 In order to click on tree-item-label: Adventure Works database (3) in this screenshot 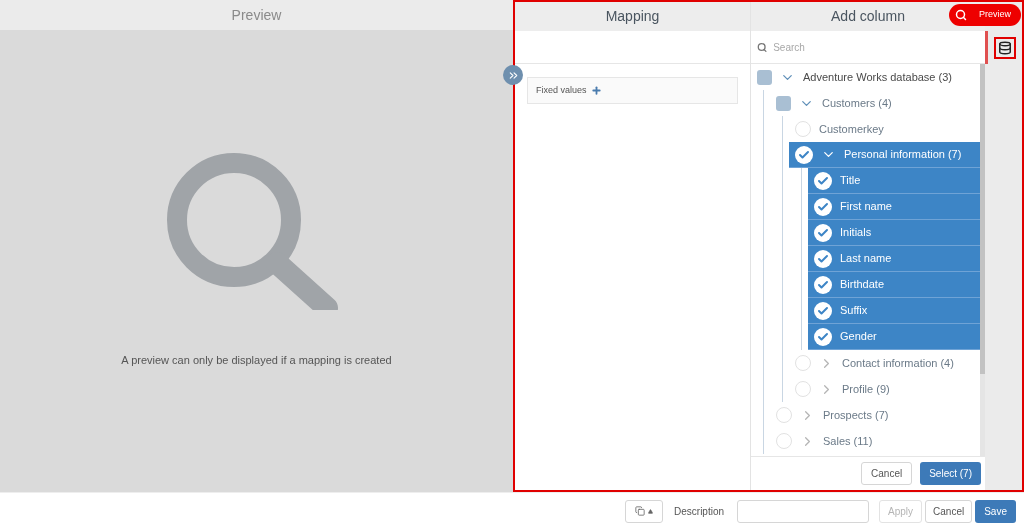, I will do `click(877, 77)`.